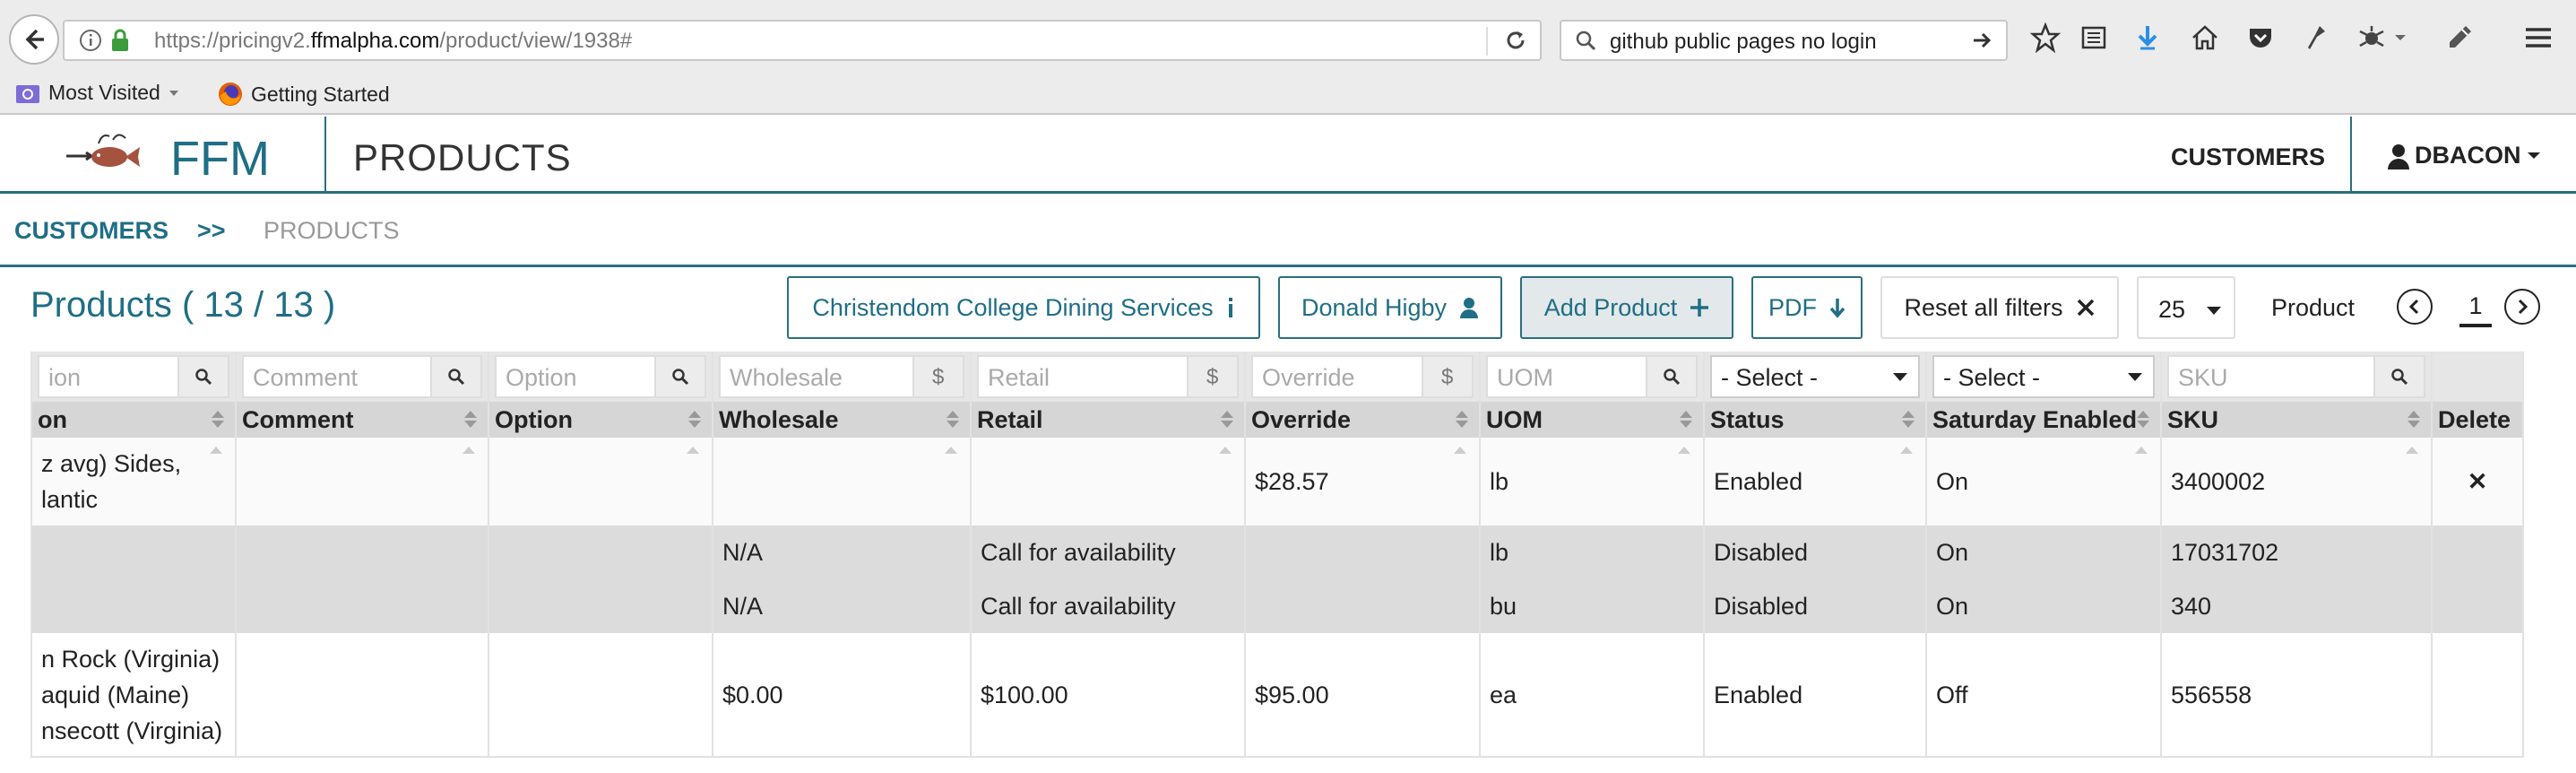 The width and height of the screenshot is (2576, 773). I want to click on brand-name: FFM, so click(220, 159).